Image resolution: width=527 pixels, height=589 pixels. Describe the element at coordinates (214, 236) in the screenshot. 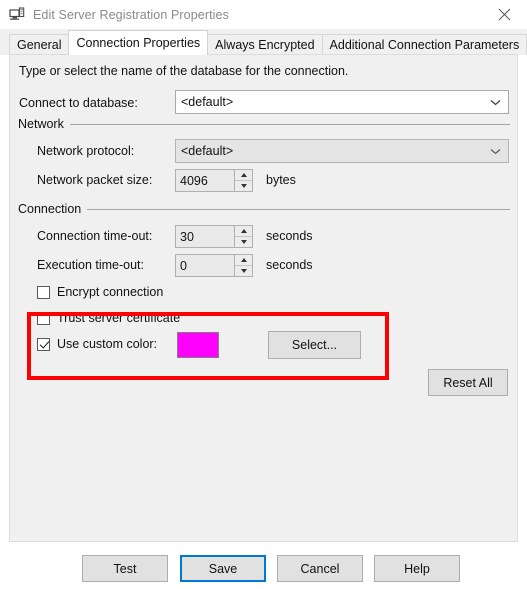

I see `connection-timeout-stepper: 30` at that location.